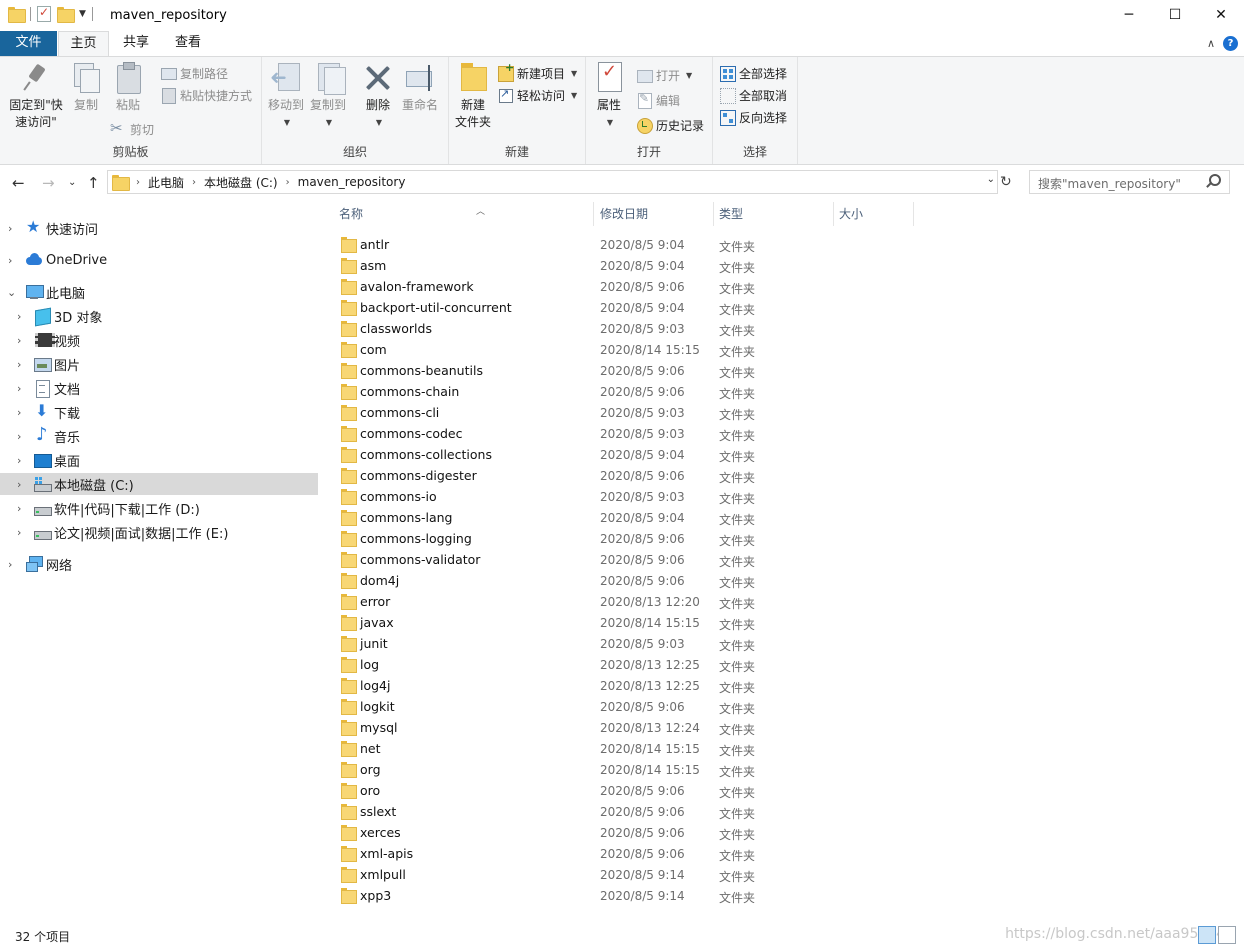  What do you see at coordinates (370, 748) in the screenshot?
I see `file-name: net` at bounding box center [370, 748].